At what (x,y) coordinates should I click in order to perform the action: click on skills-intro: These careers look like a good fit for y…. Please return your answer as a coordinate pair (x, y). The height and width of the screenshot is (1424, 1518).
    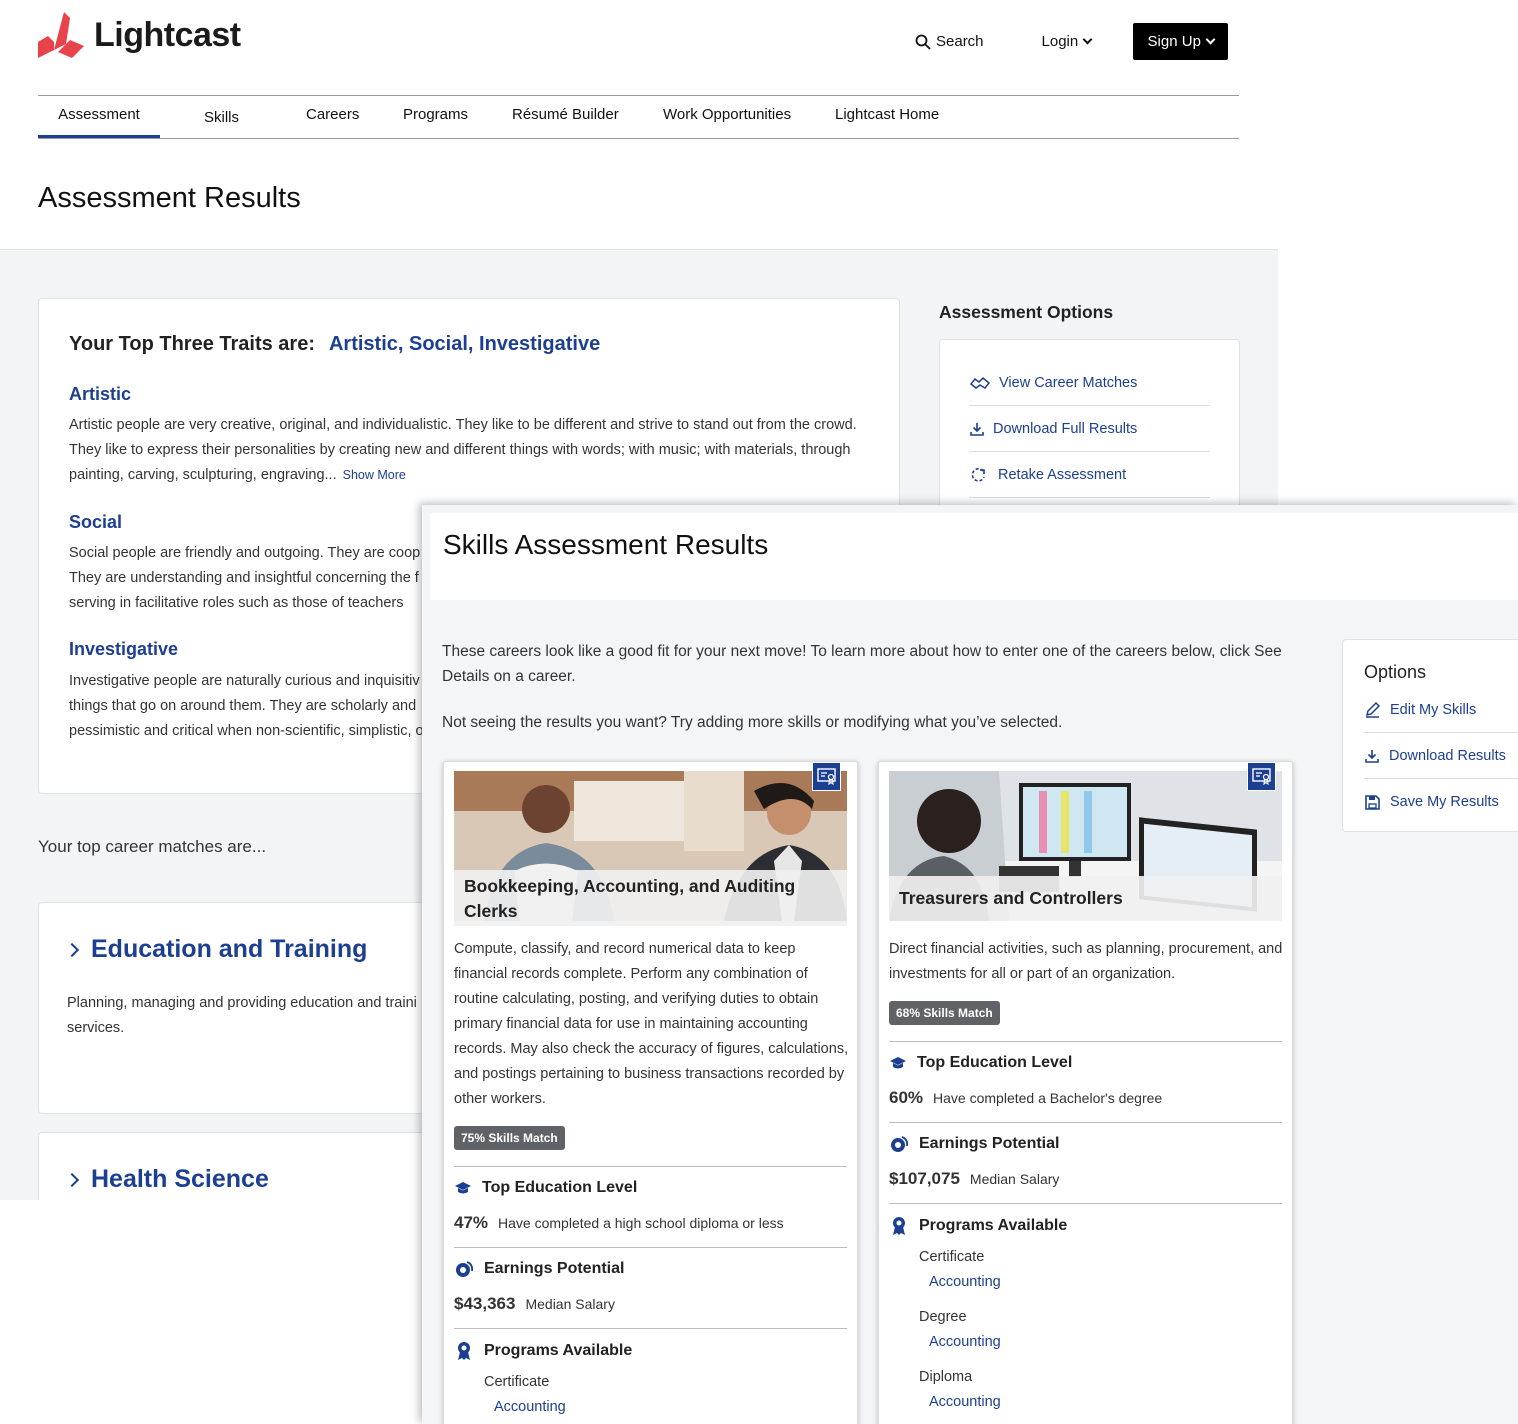
    Looking at the image, I should click on (862, 664).